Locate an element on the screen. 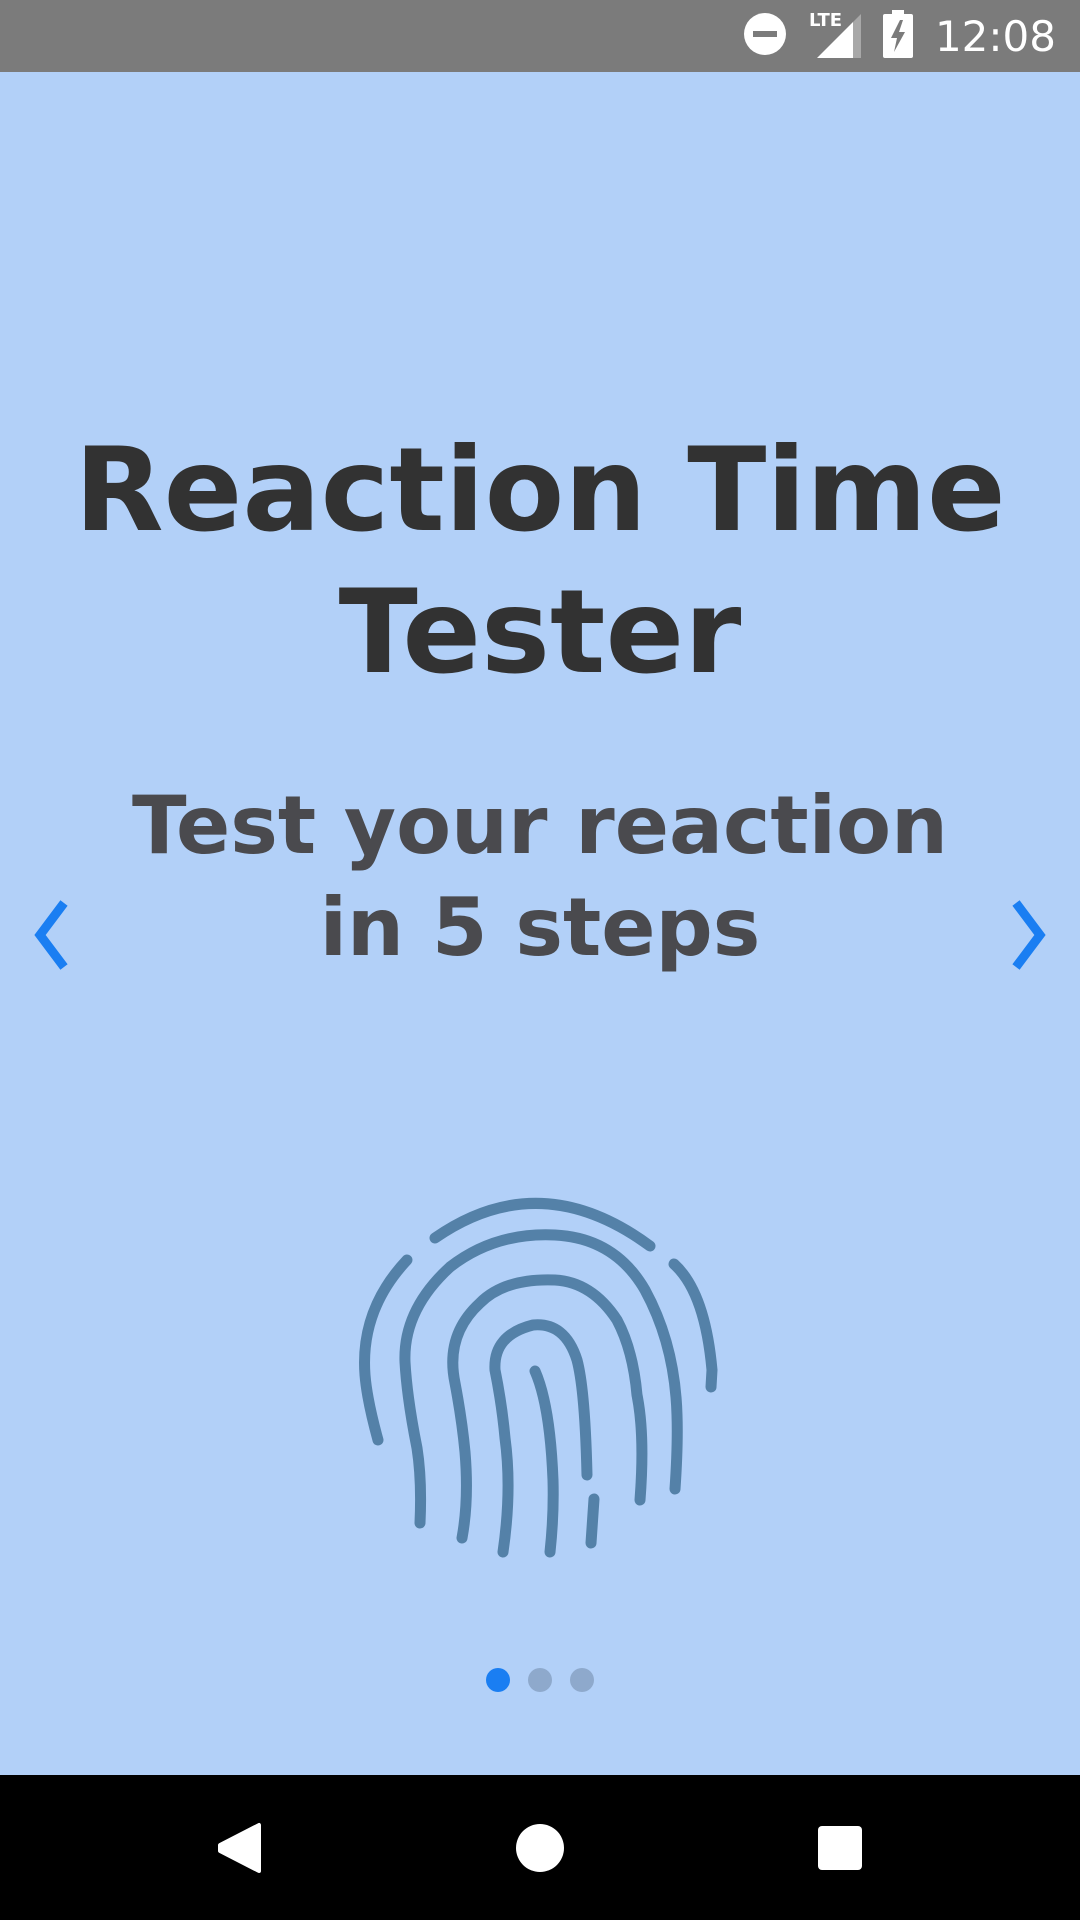 This screenshot has height=1920, width=1080. chevron-right-icon is located at coordinates (1029, 935).